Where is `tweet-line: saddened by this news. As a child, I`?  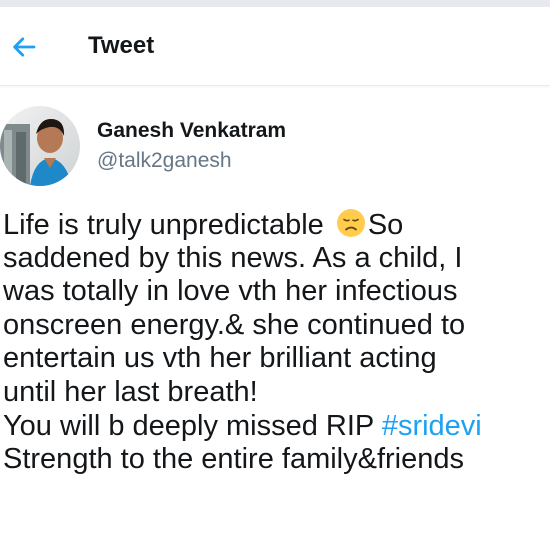
tweet-line: saddened by this news. As a child, I is located at coordinates (233, 257).